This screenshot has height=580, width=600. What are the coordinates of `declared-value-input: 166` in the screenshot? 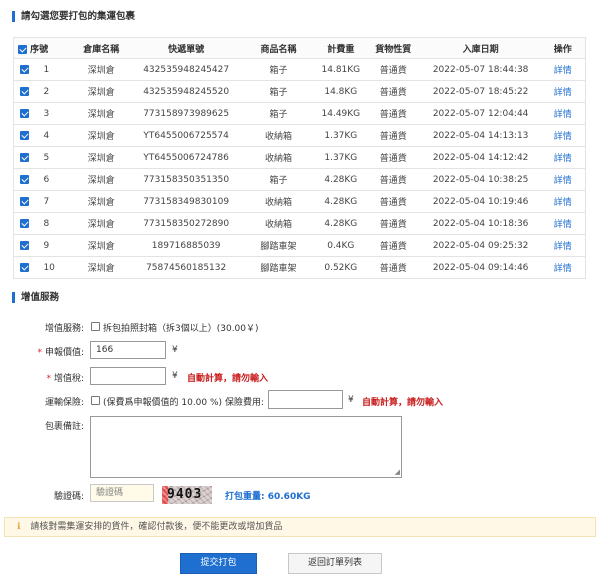 It's located at (128, 350).